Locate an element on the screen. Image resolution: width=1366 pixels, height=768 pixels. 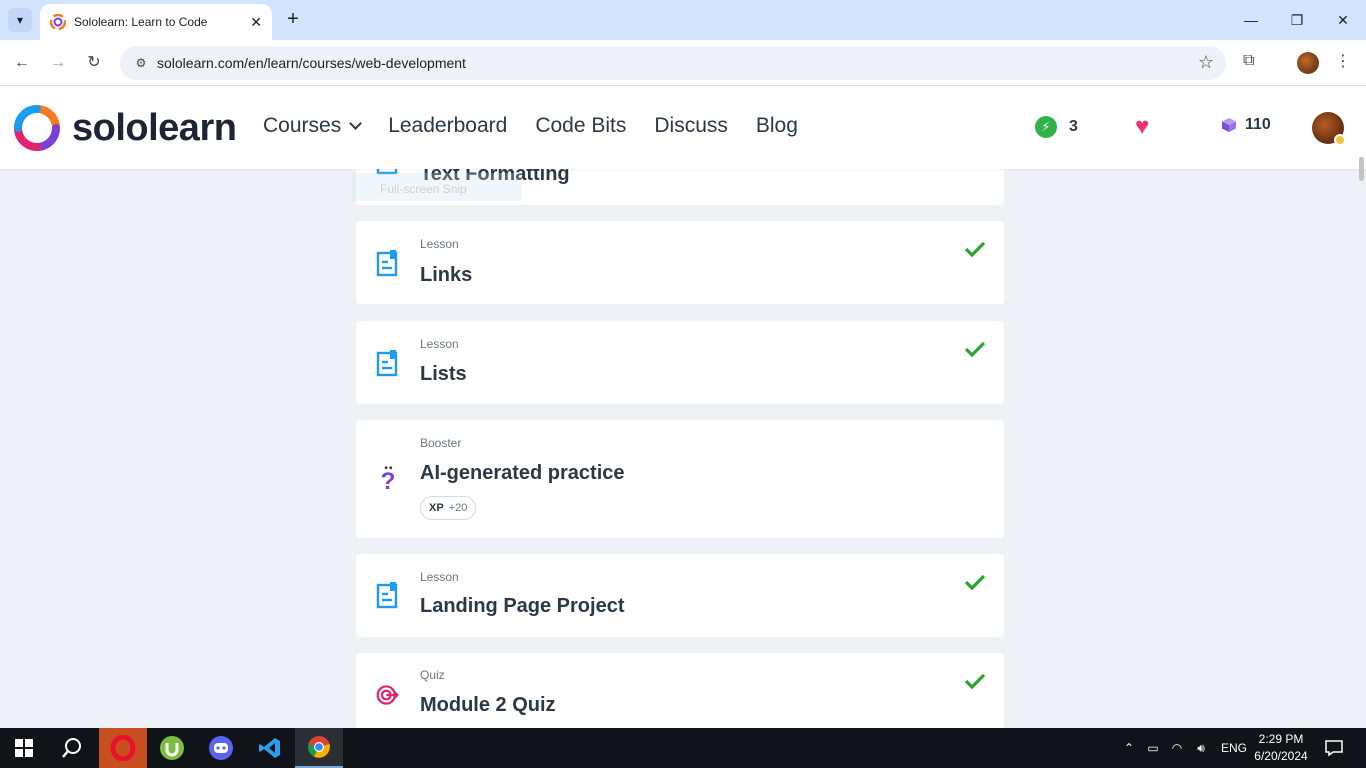
close-tab-icon: ✕ is located at coordinates (256, 22).